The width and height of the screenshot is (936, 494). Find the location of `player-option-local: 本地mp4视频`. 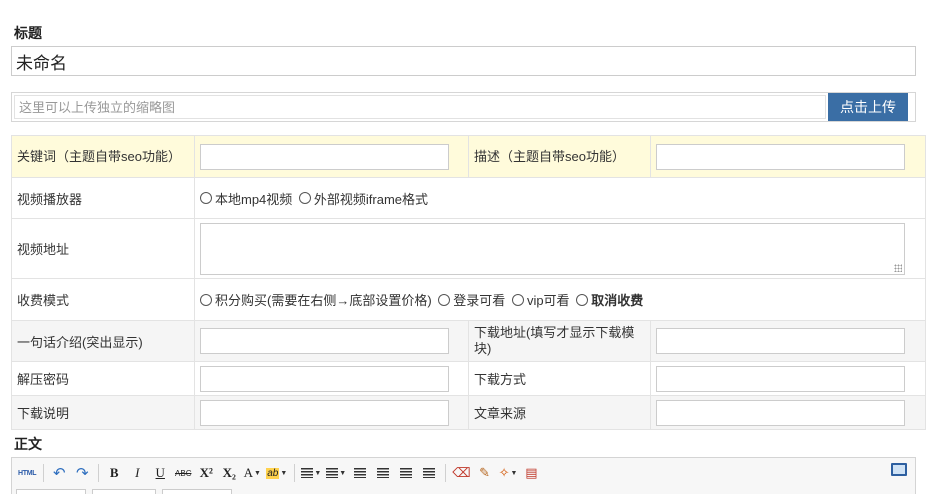

player-option-local: 本地mp4视频 is located at coordinates (246, 198).